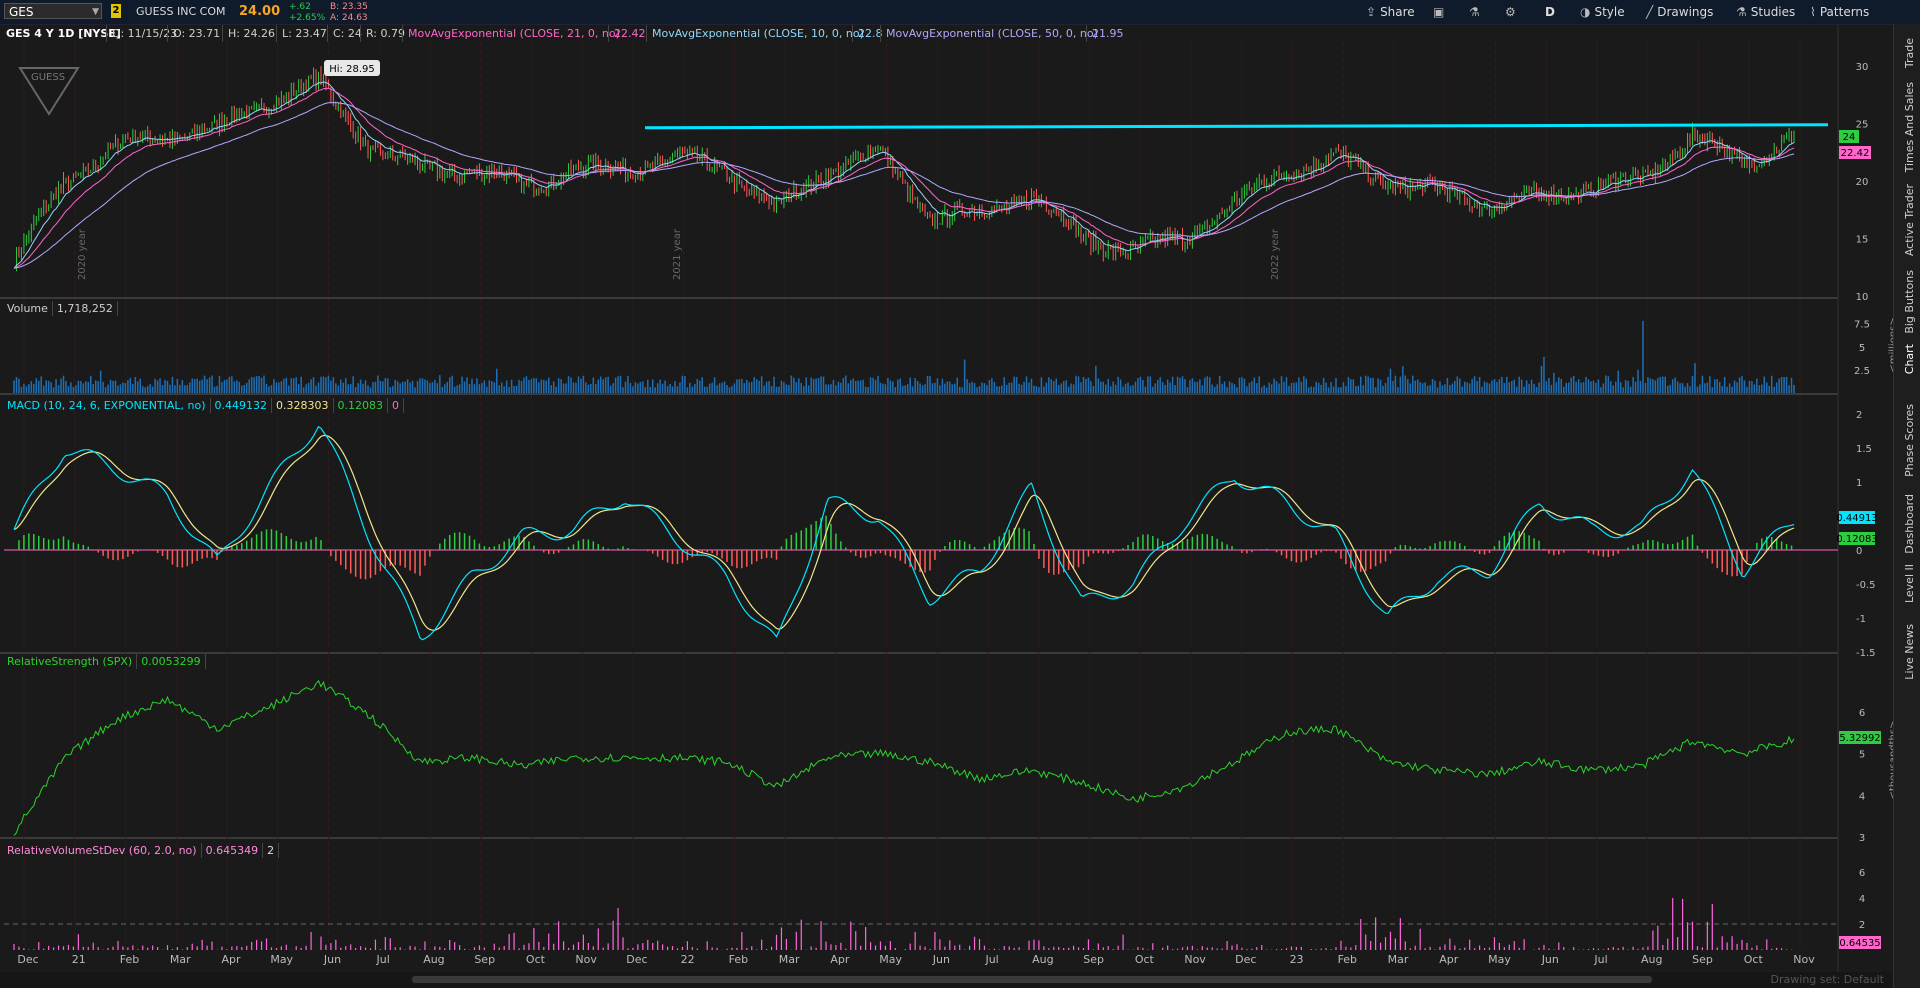 The height and width of the screenshot is (988, 1920). I want to click on style-icon: ◑, so click(1585, 12).